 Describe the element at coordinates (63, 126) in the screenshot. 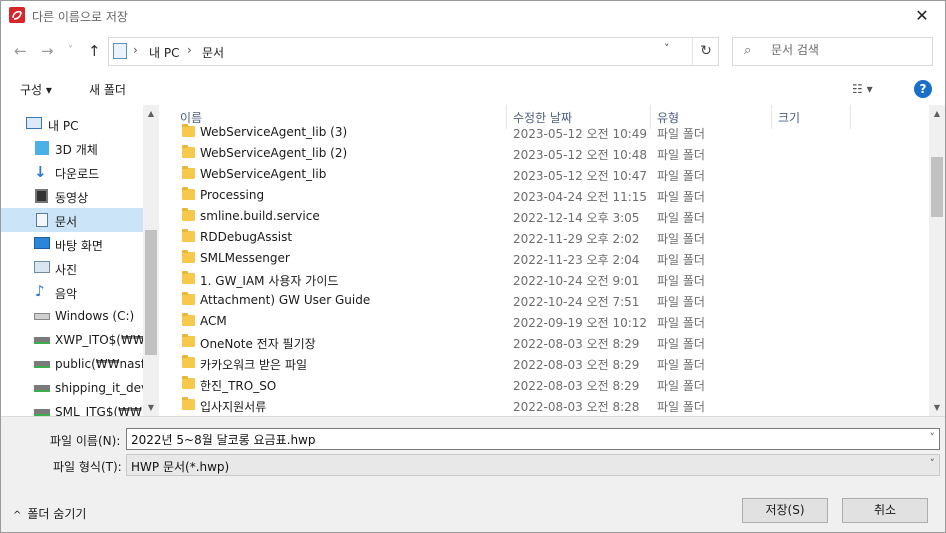

I see `nav-item-label: 내 PC` at that location.